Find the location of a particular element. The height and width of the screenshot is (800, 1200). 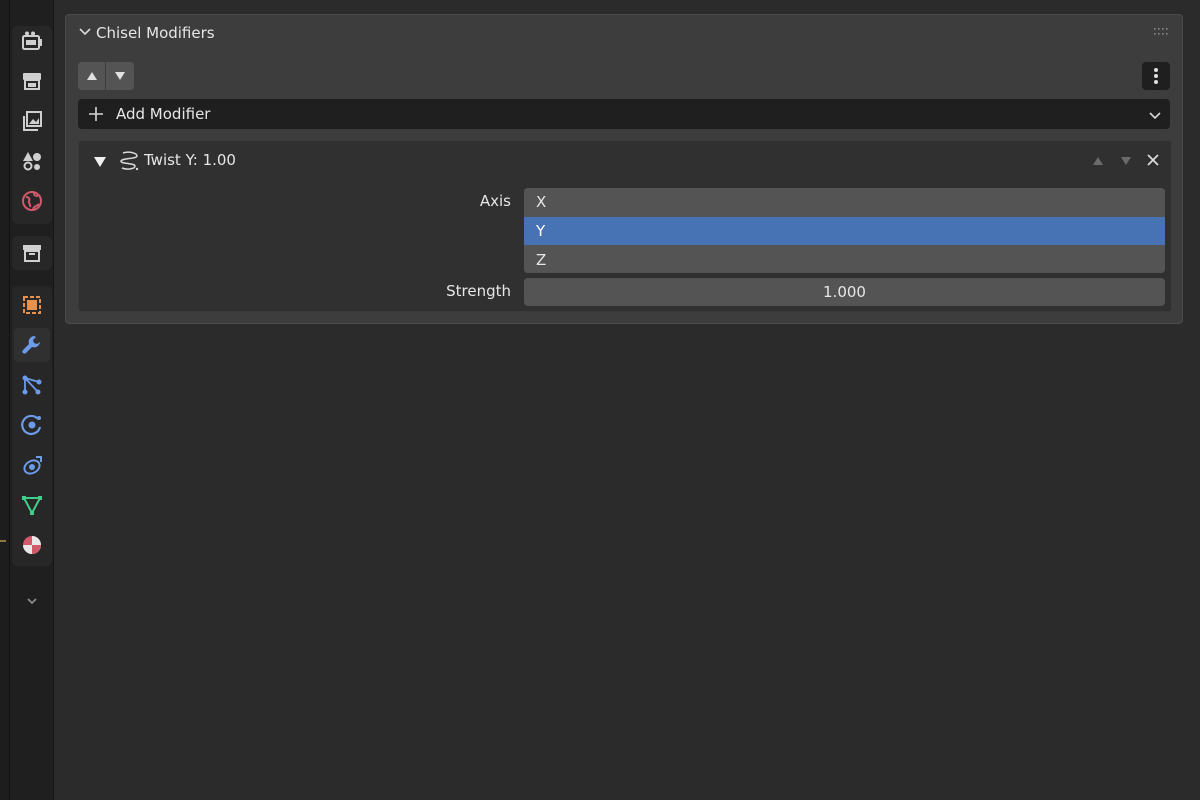

strength-label: Strength is located at coordinates (478, 291).